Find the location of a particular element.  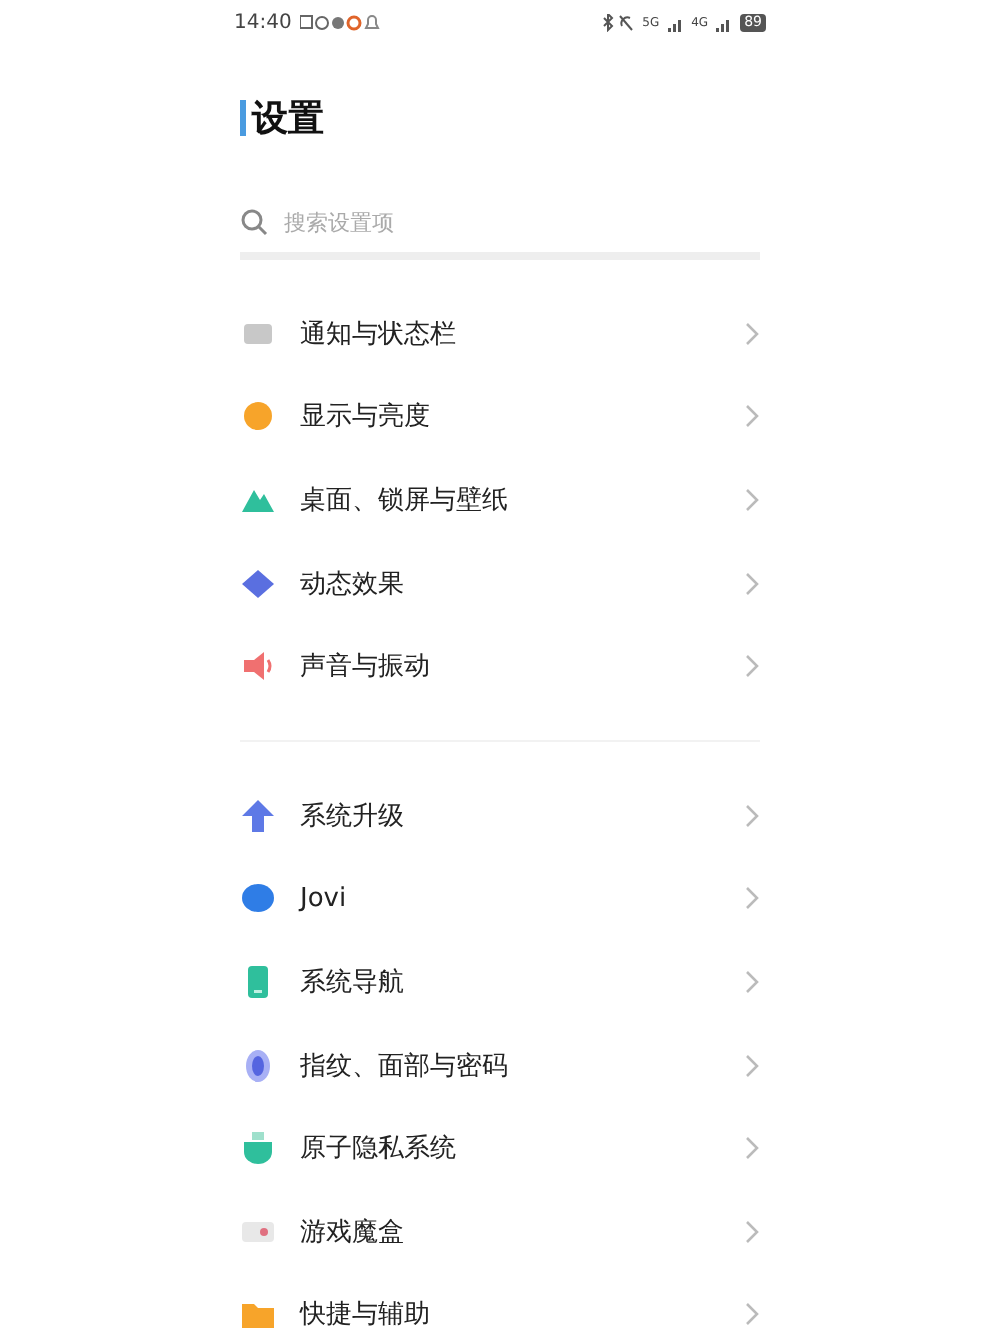

search-field: 搜索设置项 is located at coordinates (522, 222).